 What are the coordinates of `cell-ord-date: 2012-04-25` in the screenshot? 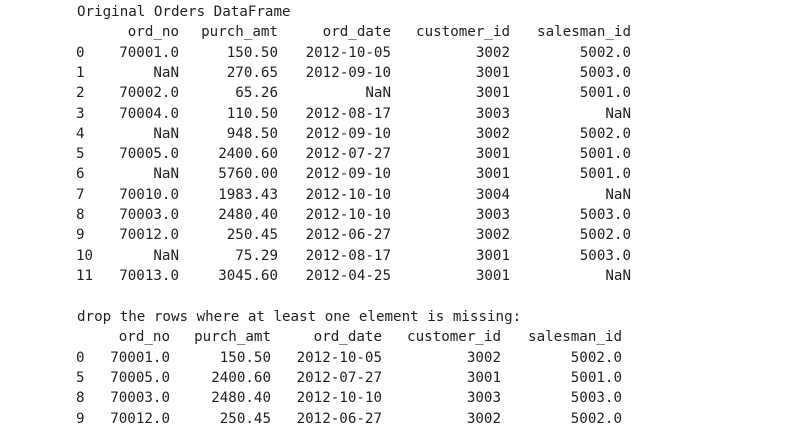 It's located at (348, 275).